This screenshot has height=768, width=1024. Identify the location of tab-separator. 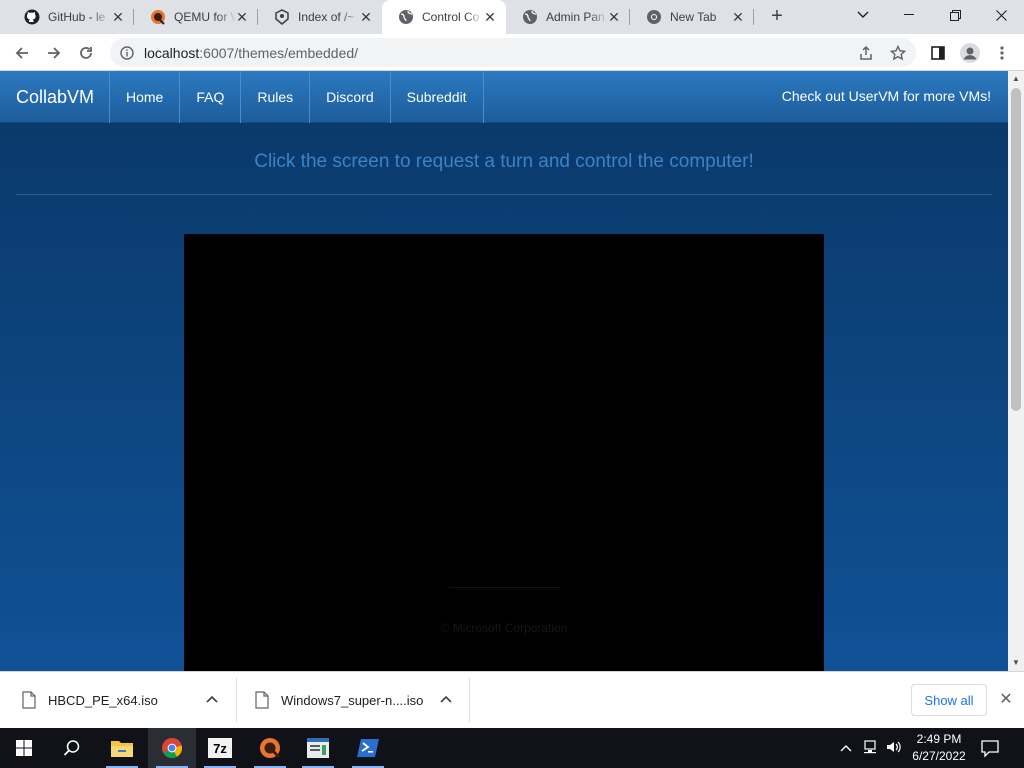
(753, 17).